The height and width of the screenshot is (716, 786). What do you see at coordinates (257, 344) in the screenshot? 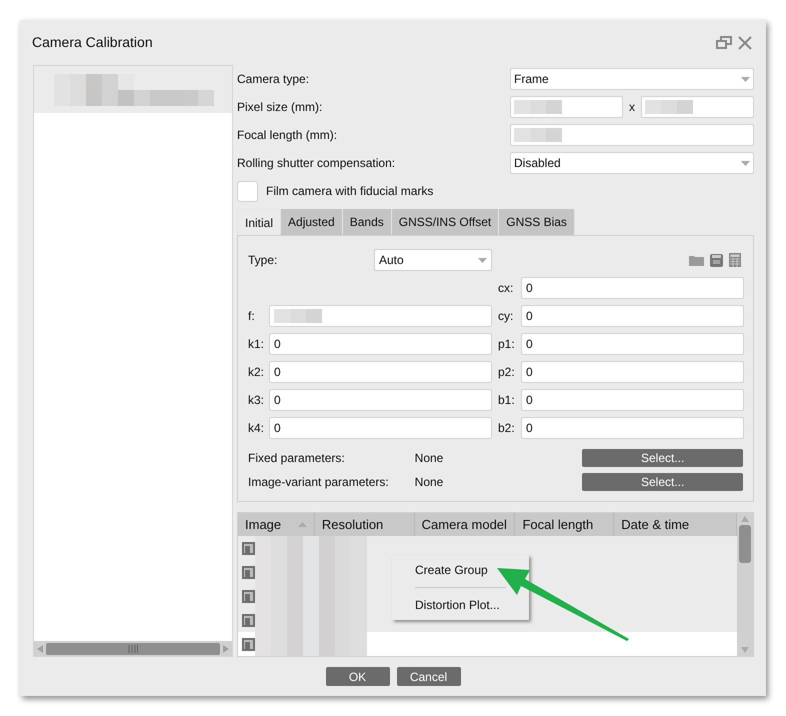
I see `field-label: k1:` at bounding box center [257, 344].